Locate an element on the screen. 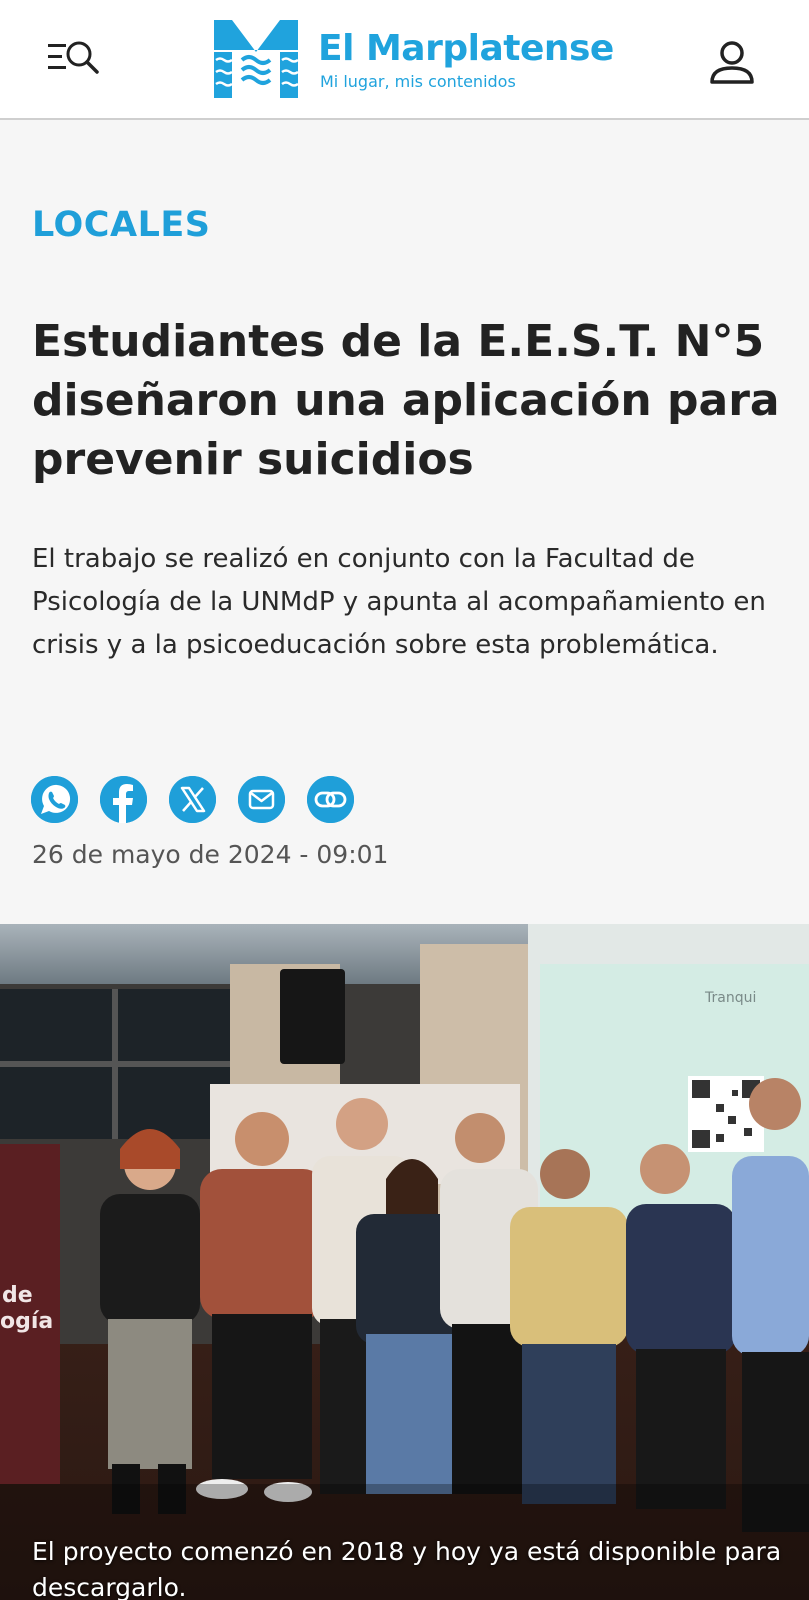 This screenshot has height=1600, width=809. share-facebook-button is located at coordinates (123, 799).